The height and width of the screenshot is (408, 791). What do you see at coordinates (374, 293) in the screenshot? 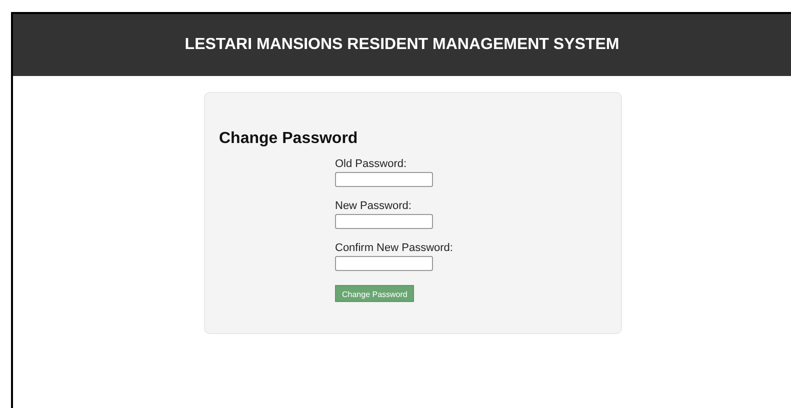
I see `change-password-button: Change Password` at bounding box center [374, 293].